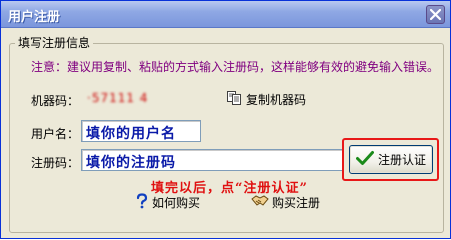  What do you see at coordinates (364, 159) in the screenshot?
I see `checkmark-icon` at bounding box center [364, 159].